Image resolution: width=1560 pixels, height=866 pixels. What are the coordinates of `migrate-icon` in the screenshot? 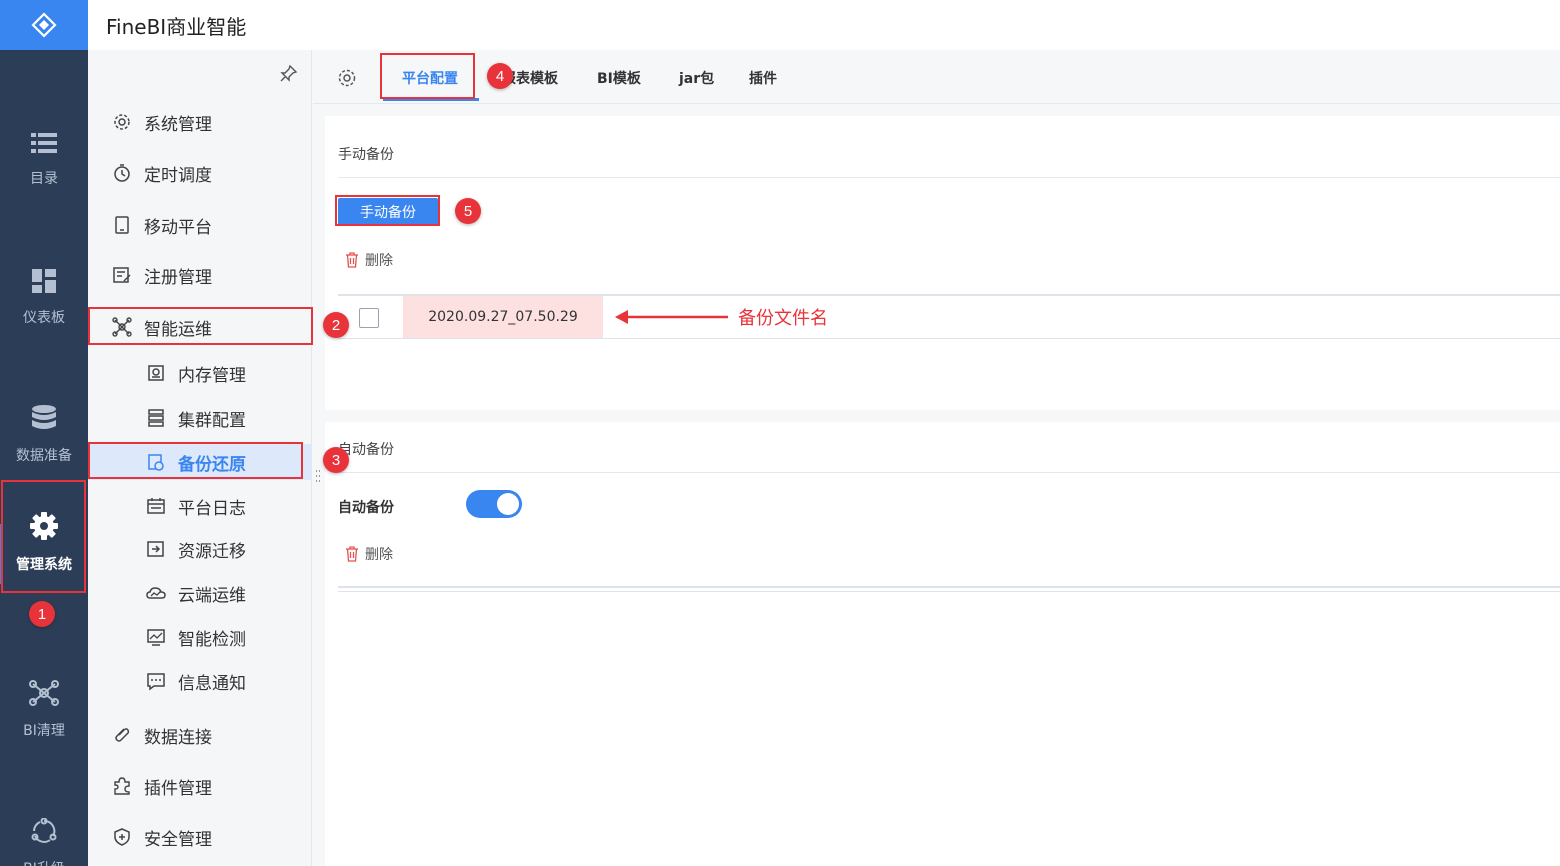 It's located at (155, 549).